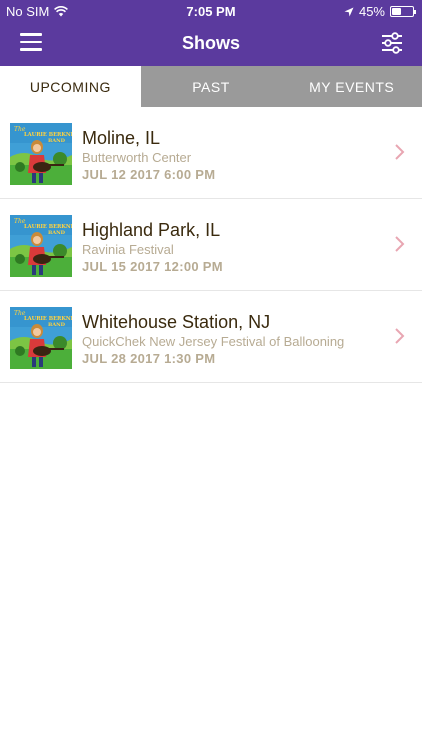 The image size is (422, 750). I want to click on sliders-filter-icon, so click(392, 43).